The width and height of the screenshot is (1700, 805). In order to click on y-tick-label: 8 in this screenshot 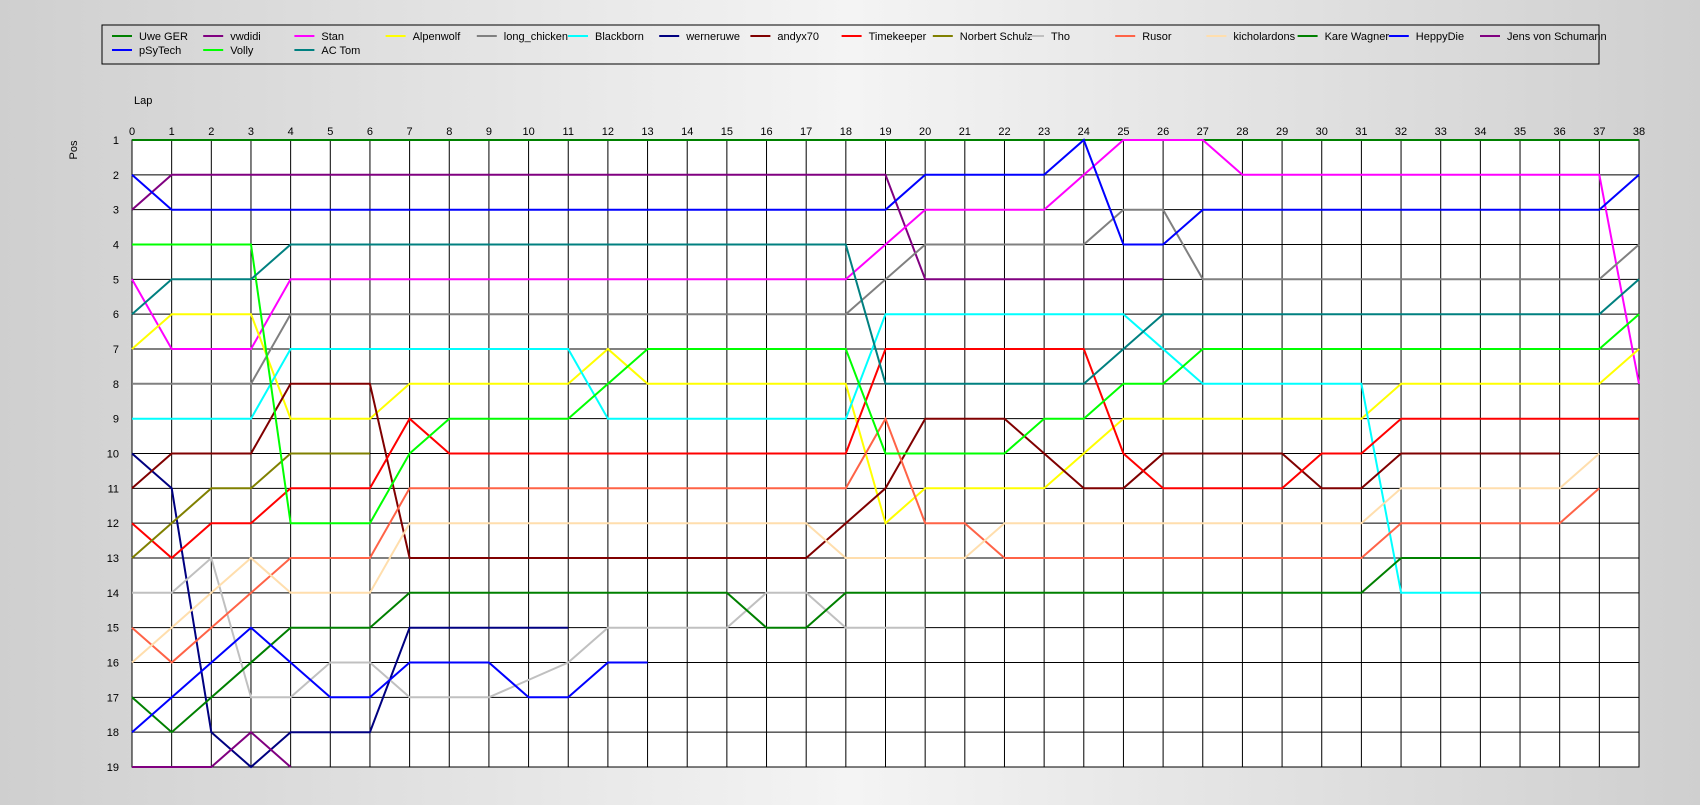, I will do `click(116, 385)`.